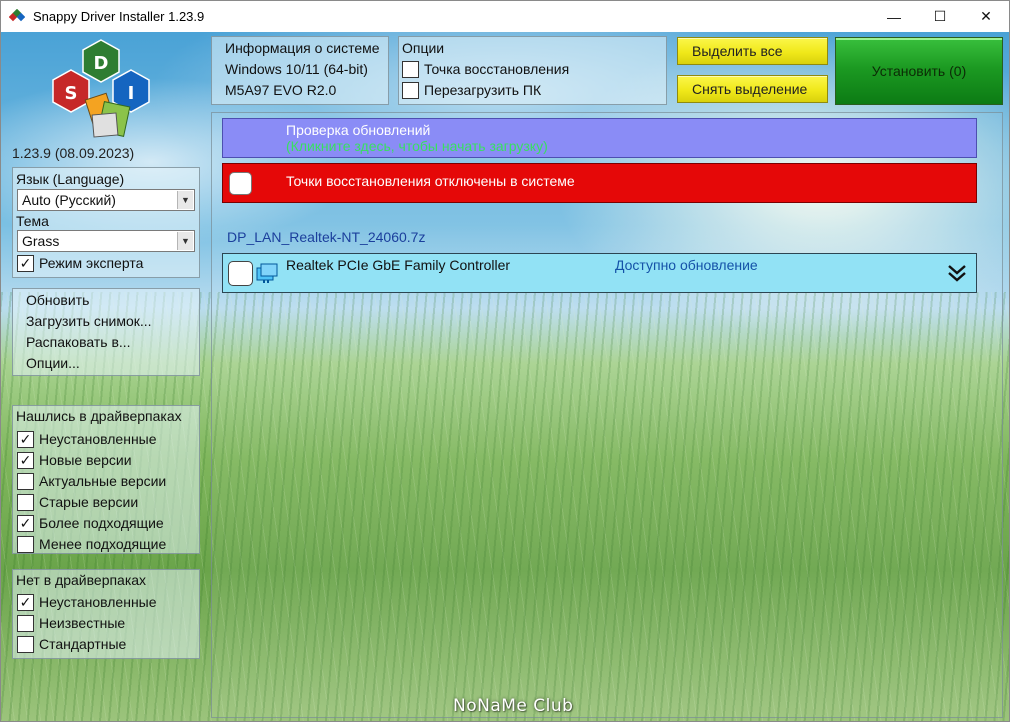 The height and width of the screenshot is (722, 1010). I want to click on minimize-button: —, so click(894, 16).